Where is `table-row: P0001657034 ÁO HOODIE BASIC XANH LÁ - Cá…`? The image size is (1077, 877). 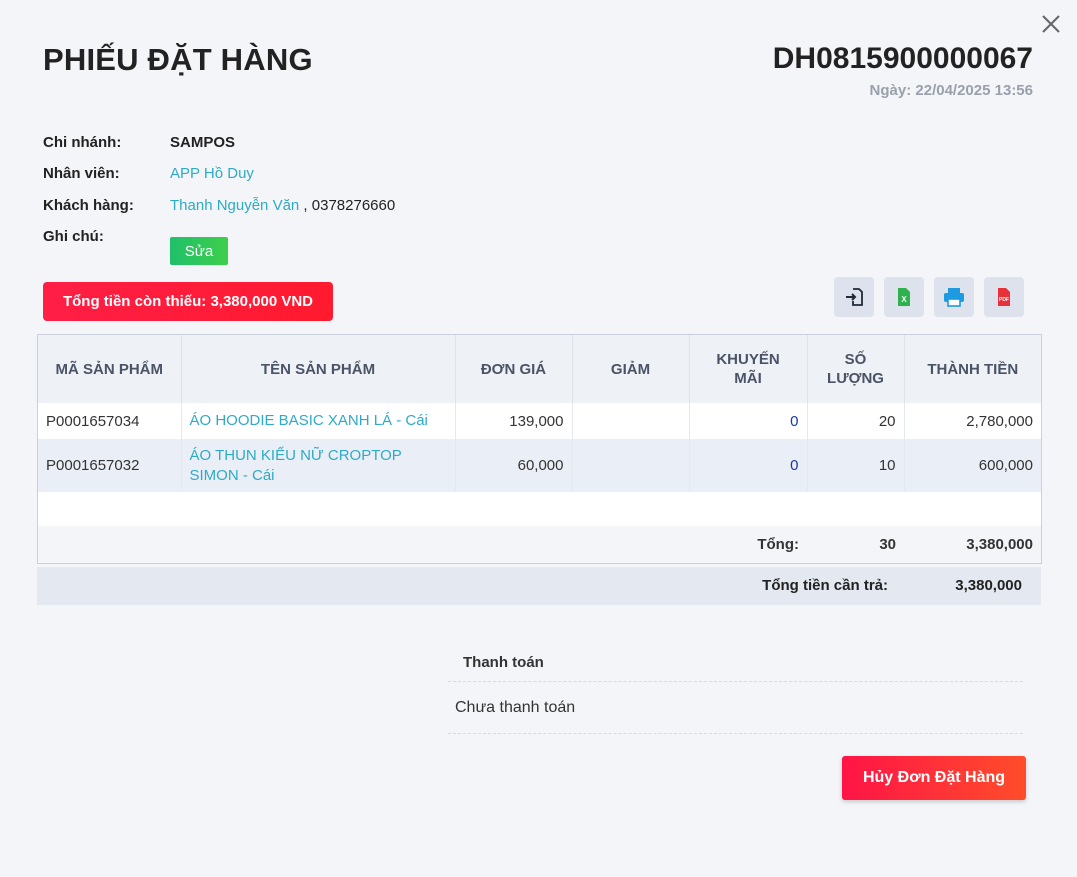 table-row: P0001657034 ÁO HOODIE BASIC XANH LÁ - Cá… is located at coordinates (539, 421).